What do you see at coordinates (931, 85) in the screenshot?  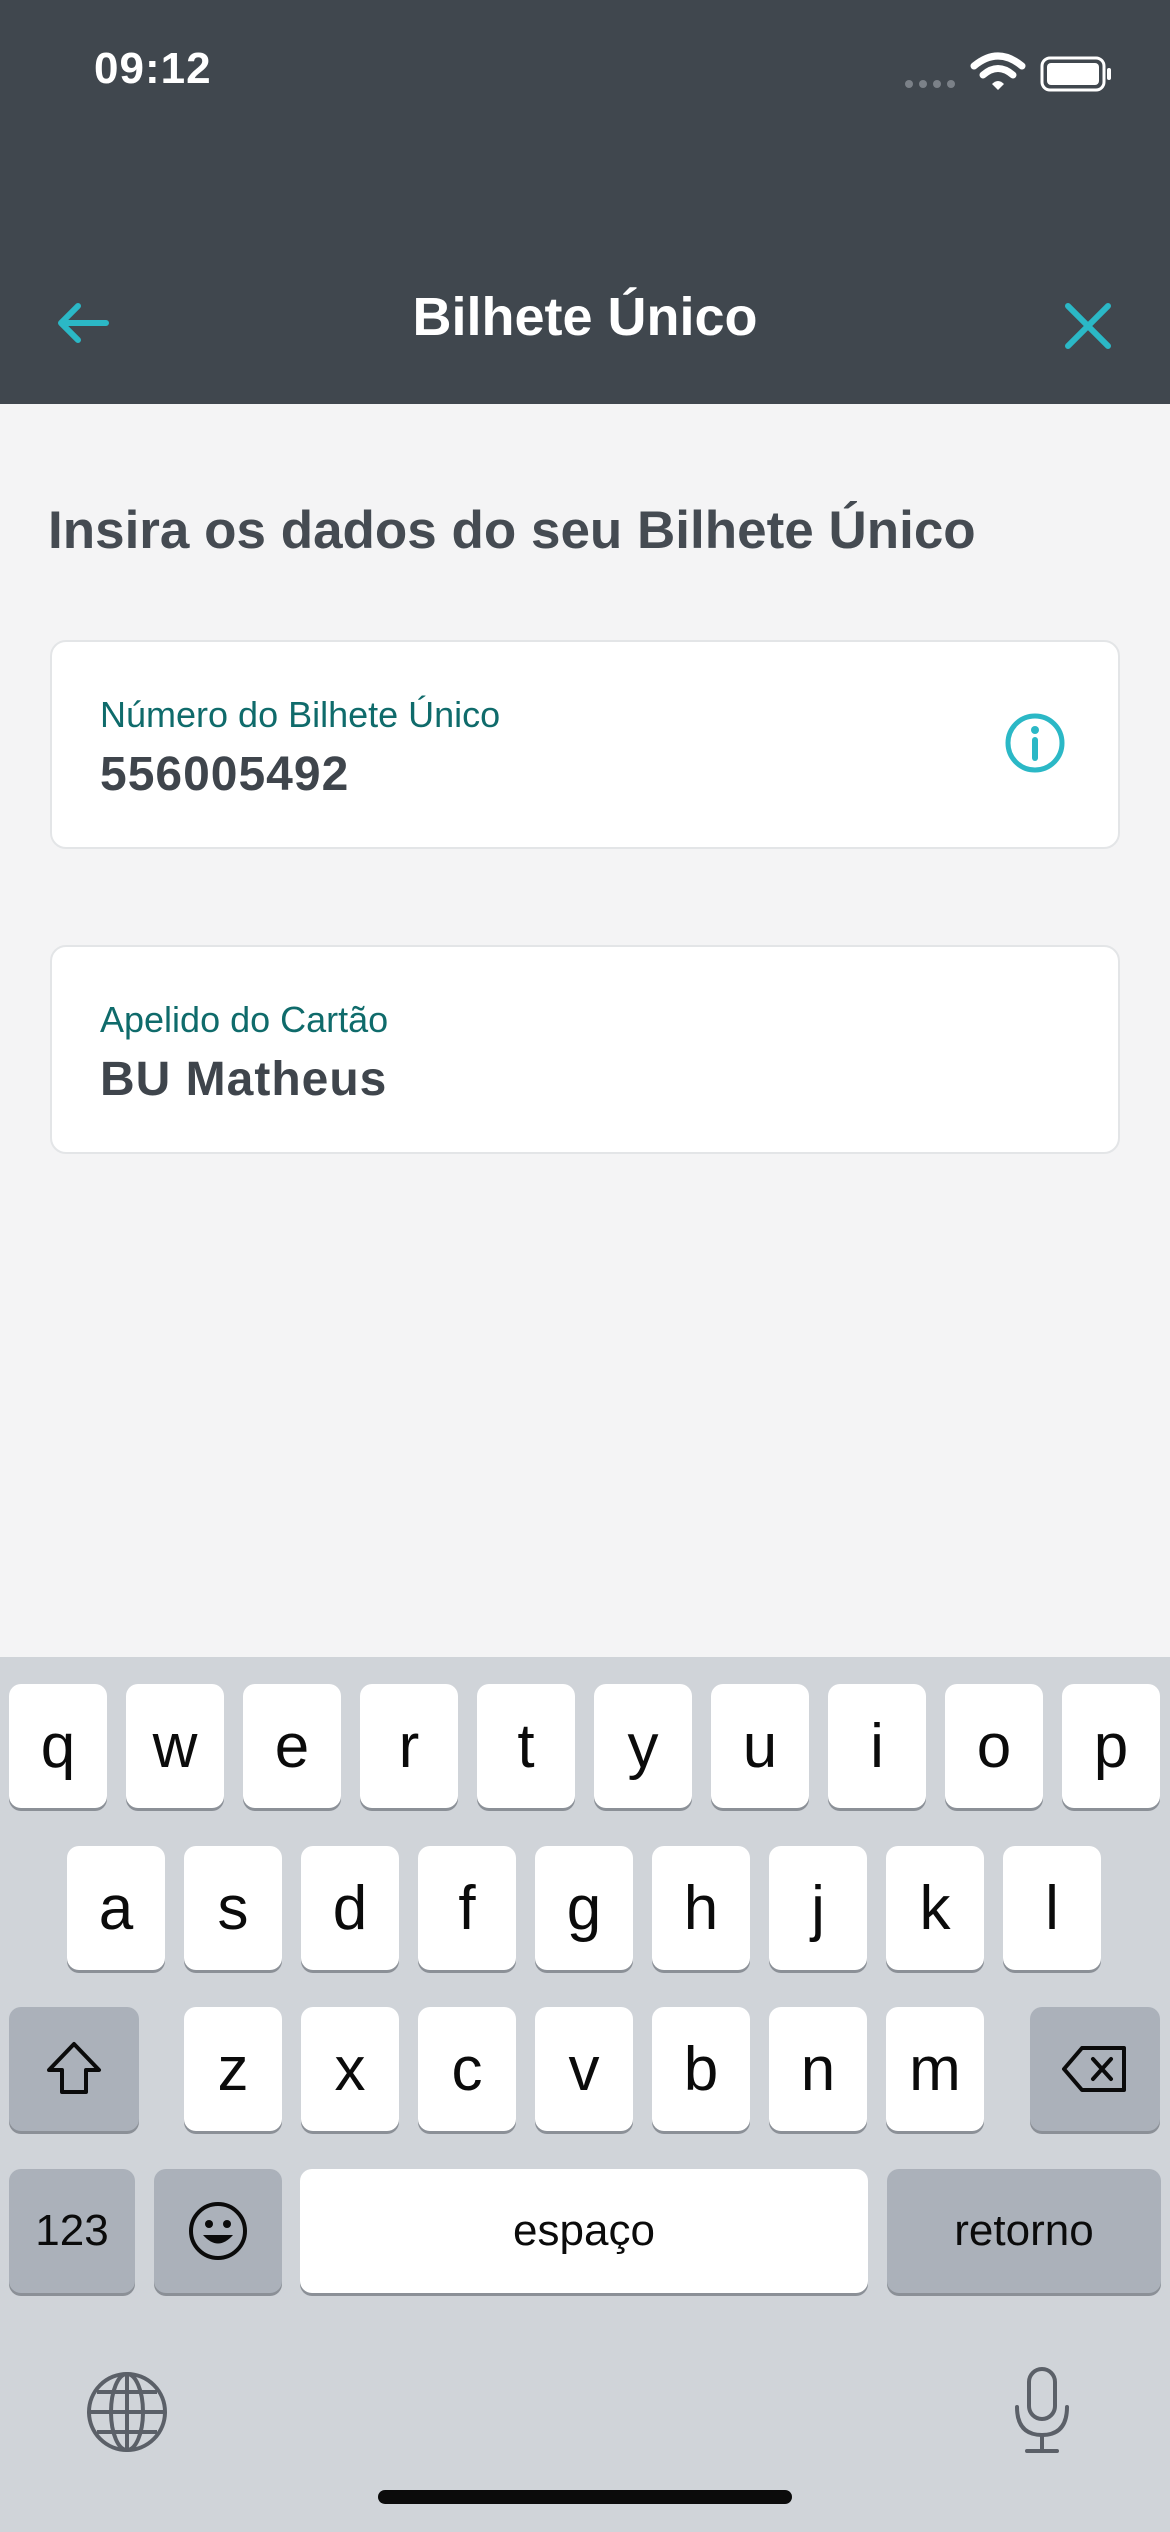 I see `signal-icon` at bounding box center [931, 85].